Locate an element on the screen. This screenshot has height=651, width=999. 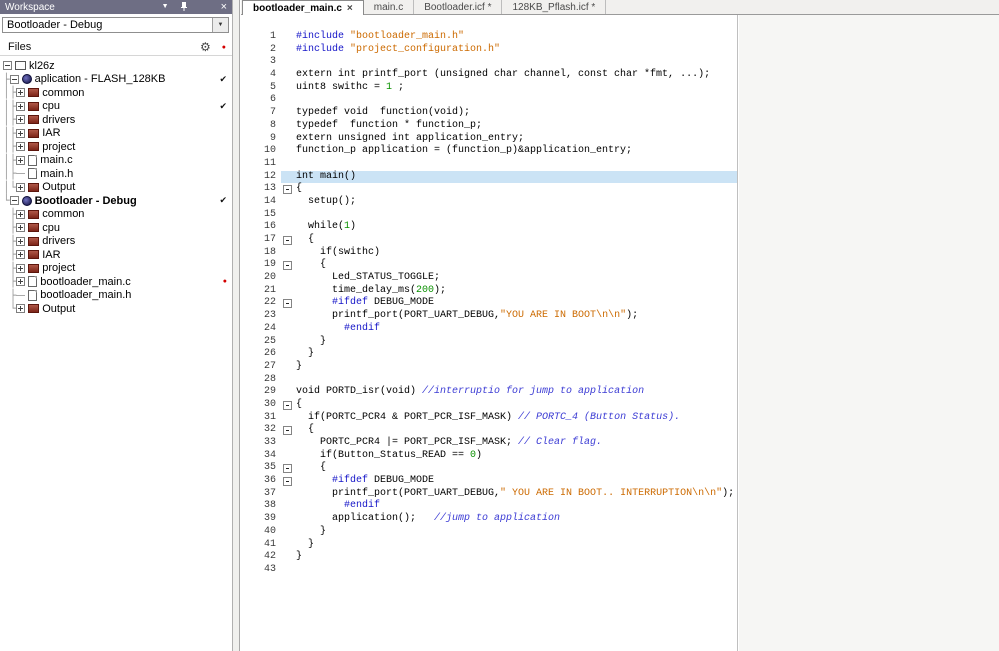
code-line-6: 6 is located at coordinates (489, 100).